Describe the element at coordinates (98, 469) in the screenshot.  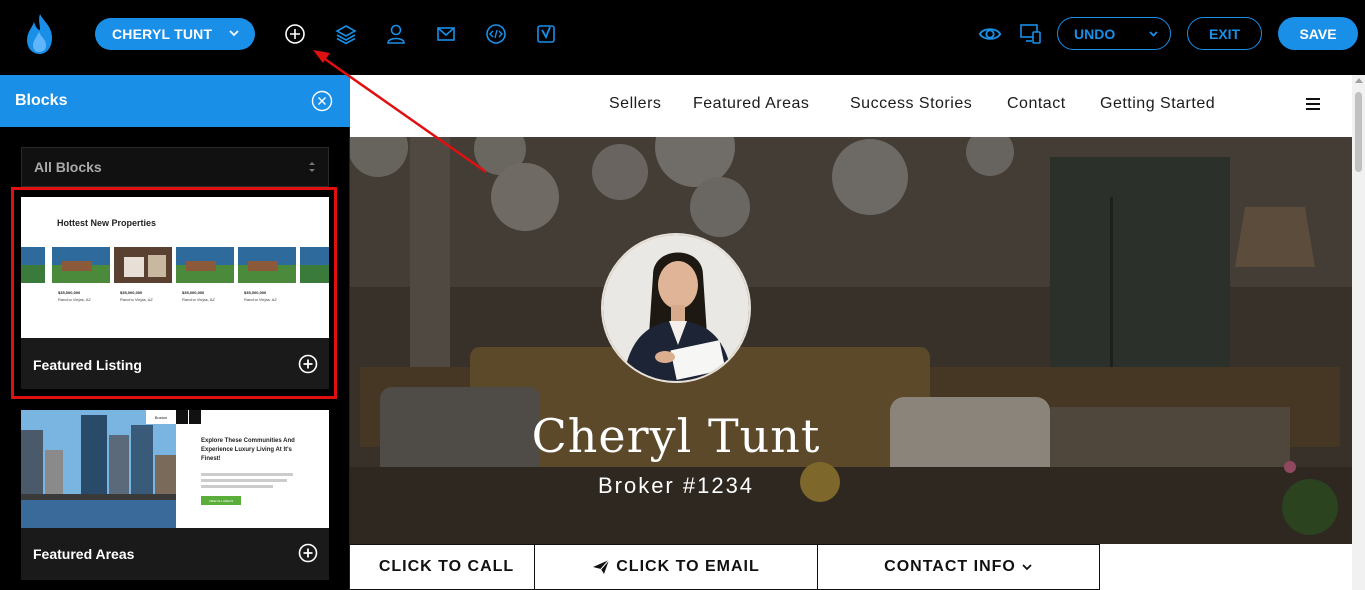
I see `thumb-city-photo` at that location.